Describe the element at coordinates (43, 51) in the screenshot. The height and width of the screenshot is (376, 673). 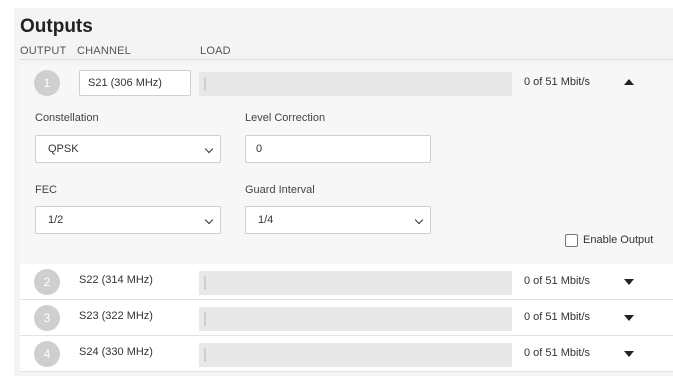
I see `column-header-output: OUTPUT` at that location.